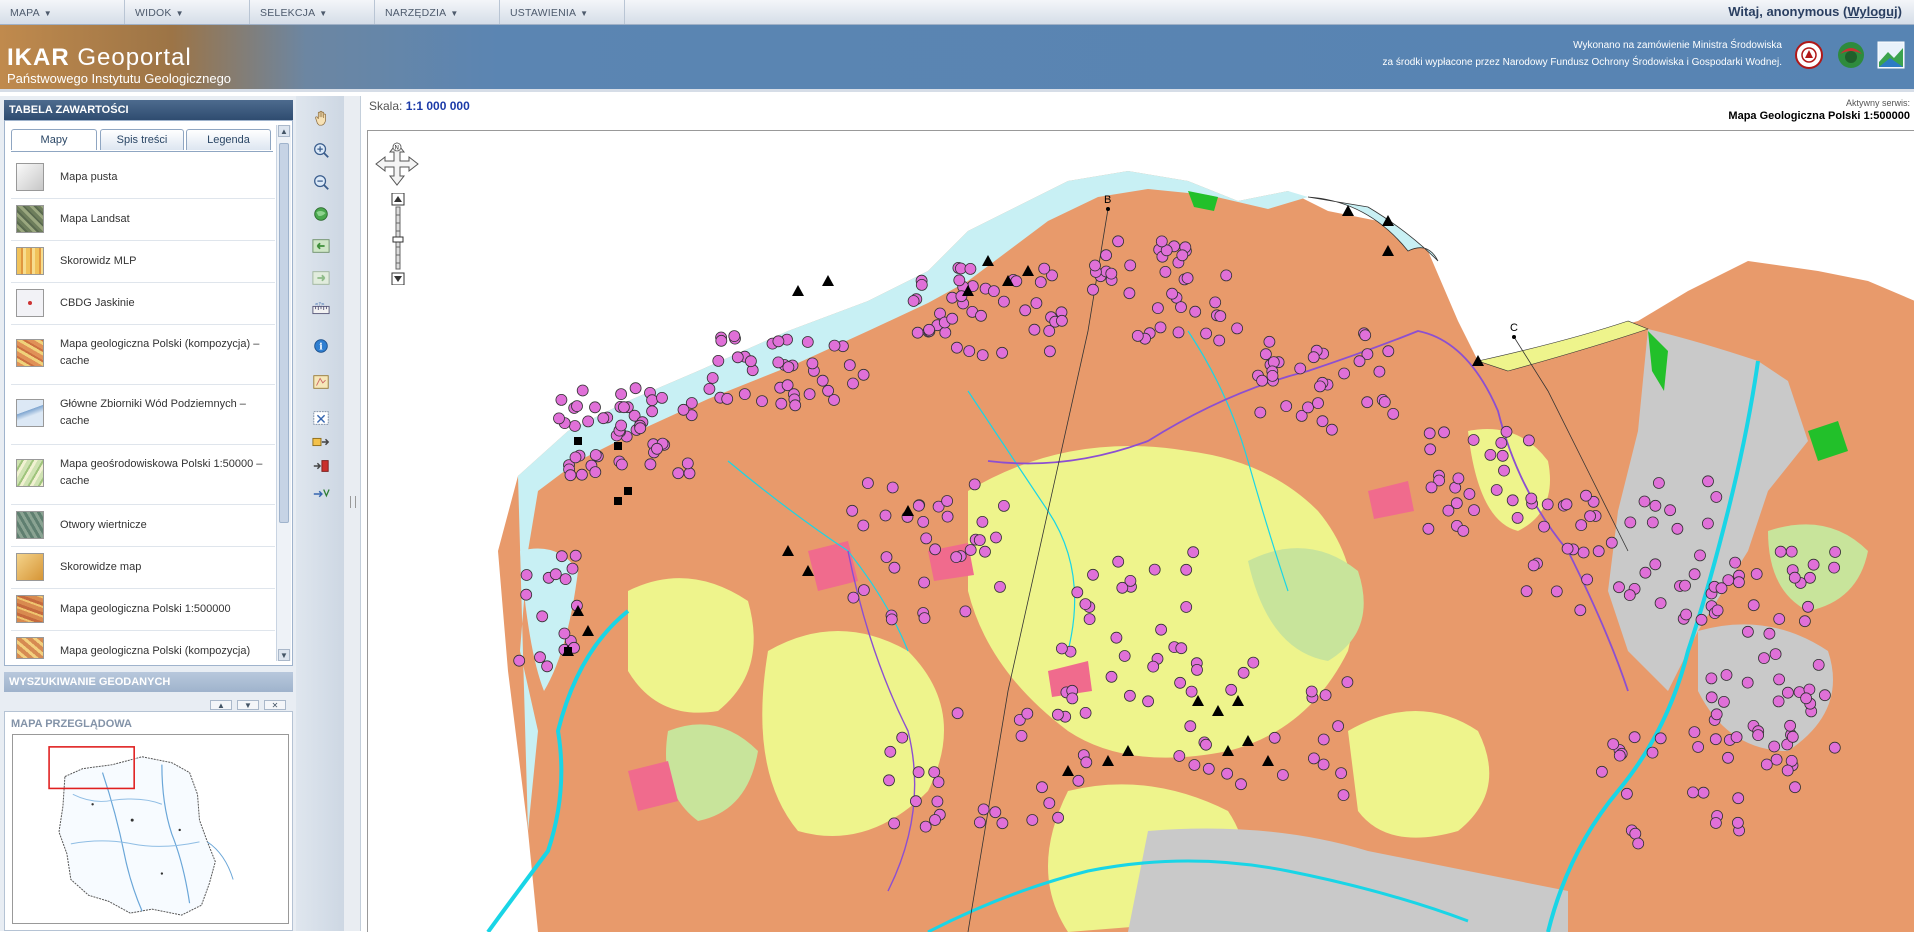 The height and width of the screenshot is (932, 1914). Describe the element at coordinates (143, 262) in the screenshot. I see `list-item: Skorowidz MLP` at that location.